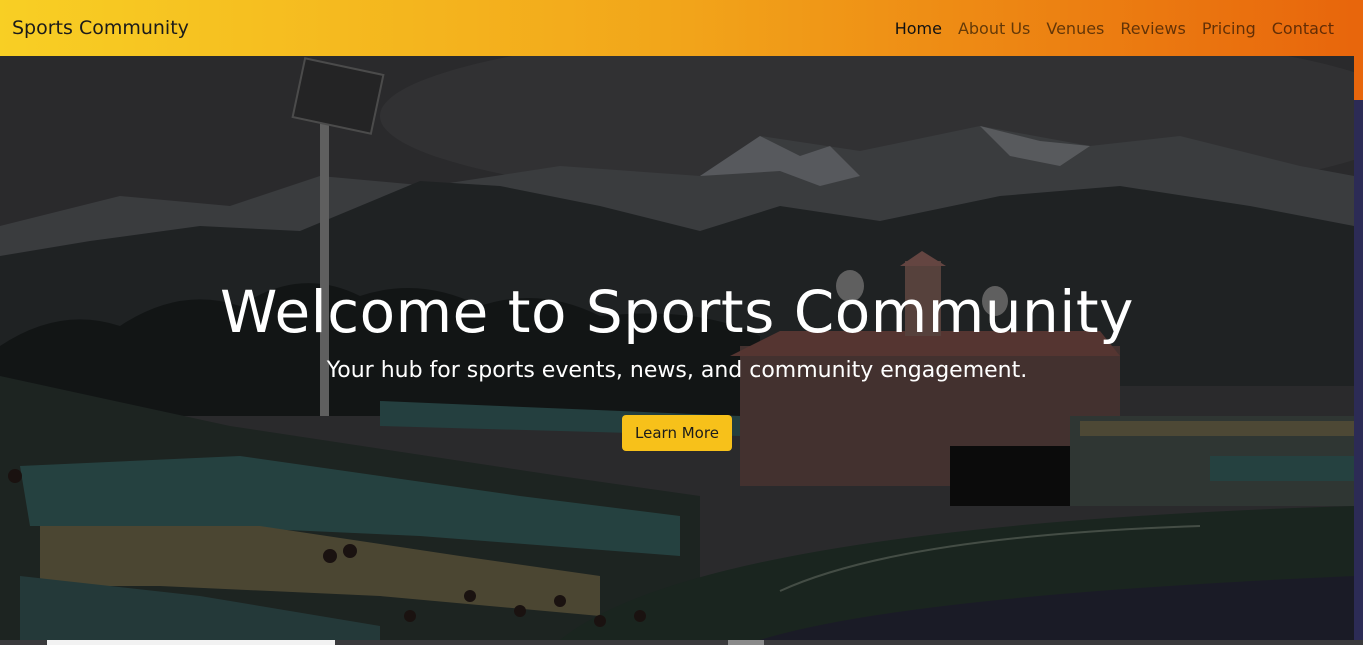  What do you see at coordinates (677, 432) in the screenshot?
I see `learn-more-button: Learn More` at bounding box center [677, 432].